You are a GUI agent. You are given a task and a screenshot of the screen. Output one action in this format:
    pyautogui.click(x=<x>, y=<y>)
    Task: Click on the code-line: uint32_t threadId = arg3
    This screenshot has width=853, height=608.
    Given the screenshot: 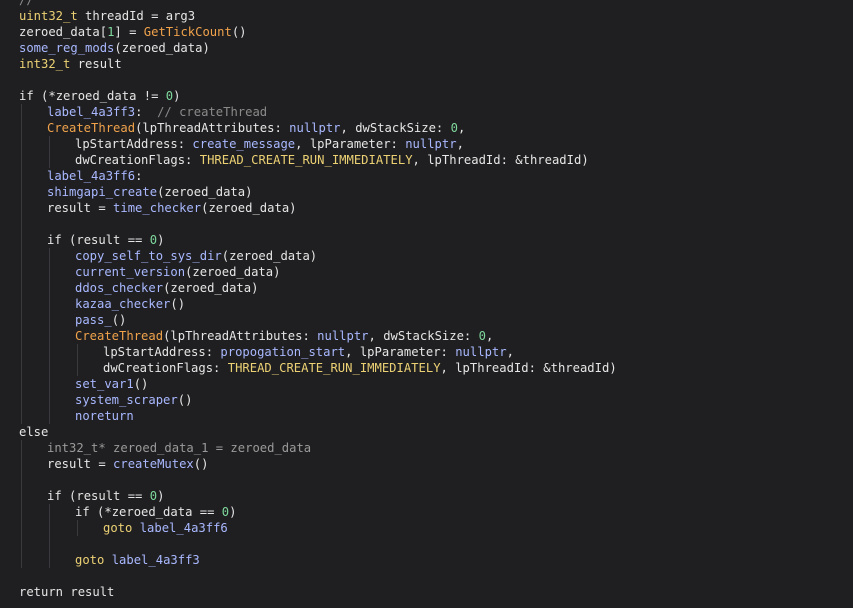 What is the action you would take?
    pyautogui.click(x=107, y=16)
    